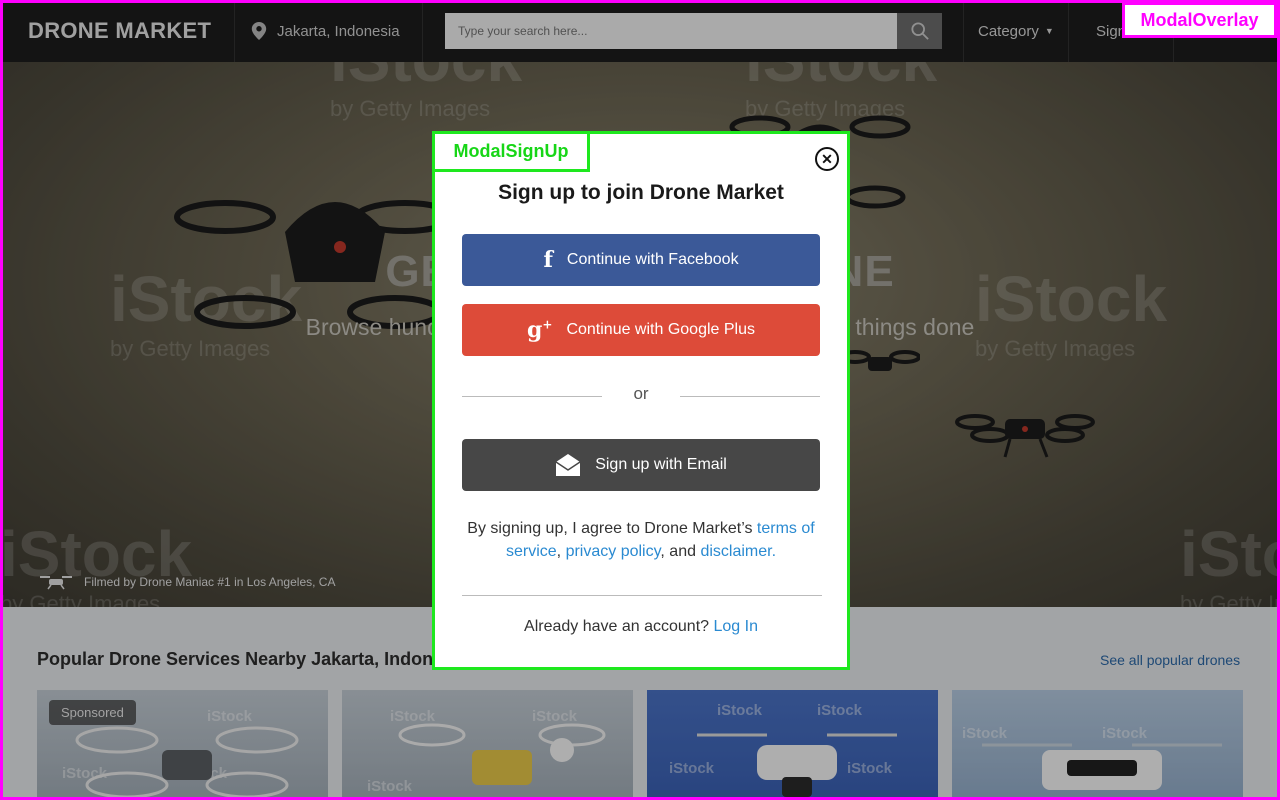 The image size is (1280, 800). I want to click on continue-with-google-plus-button: g+ Continue with Google Plus, so click(641, 330).